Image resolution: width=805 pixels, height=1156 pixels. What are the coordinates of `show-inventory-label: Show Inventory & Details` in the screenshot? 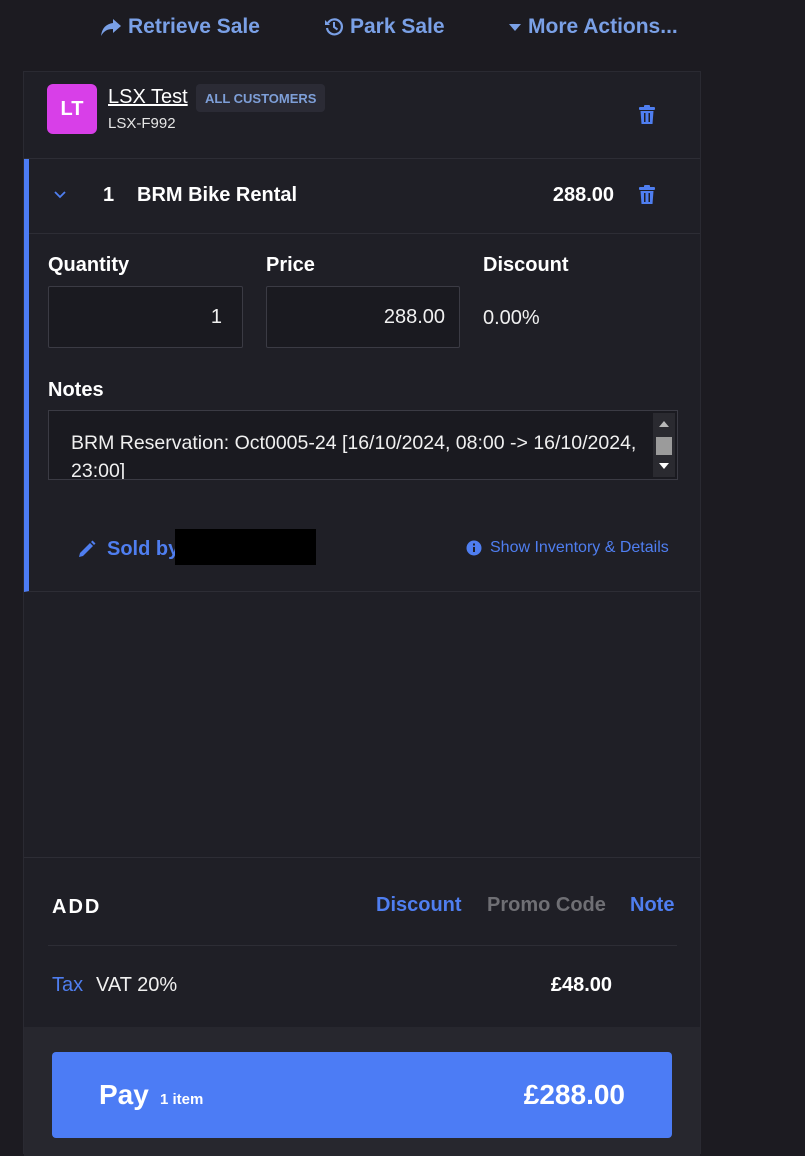 It's located at (579, 547).